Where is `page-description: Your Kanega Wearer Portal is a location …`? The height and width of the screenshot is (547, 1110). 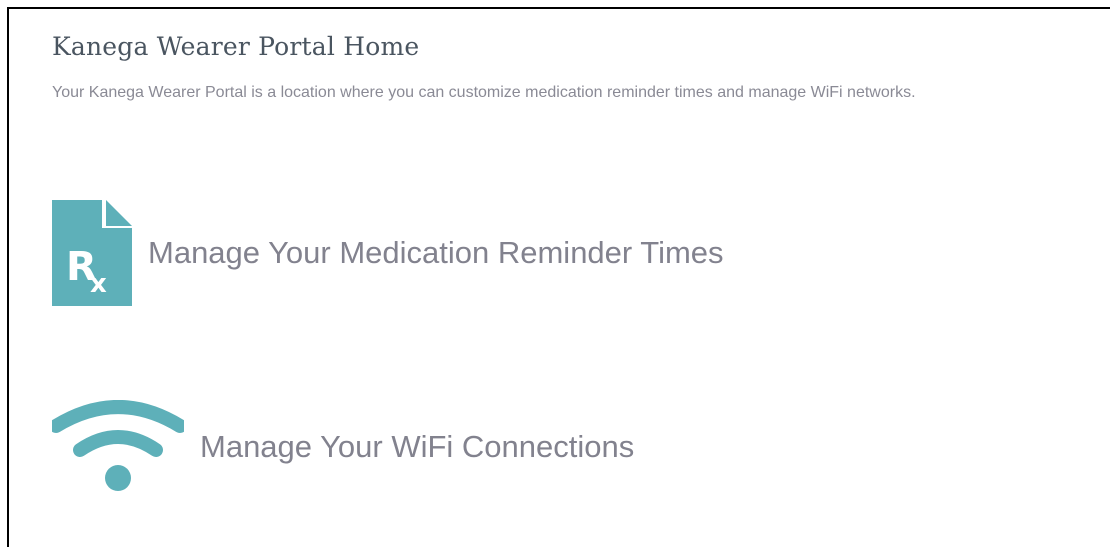
page-description: Your Kanega Wearer Portal is a location … is located at coordinates (484, 92).